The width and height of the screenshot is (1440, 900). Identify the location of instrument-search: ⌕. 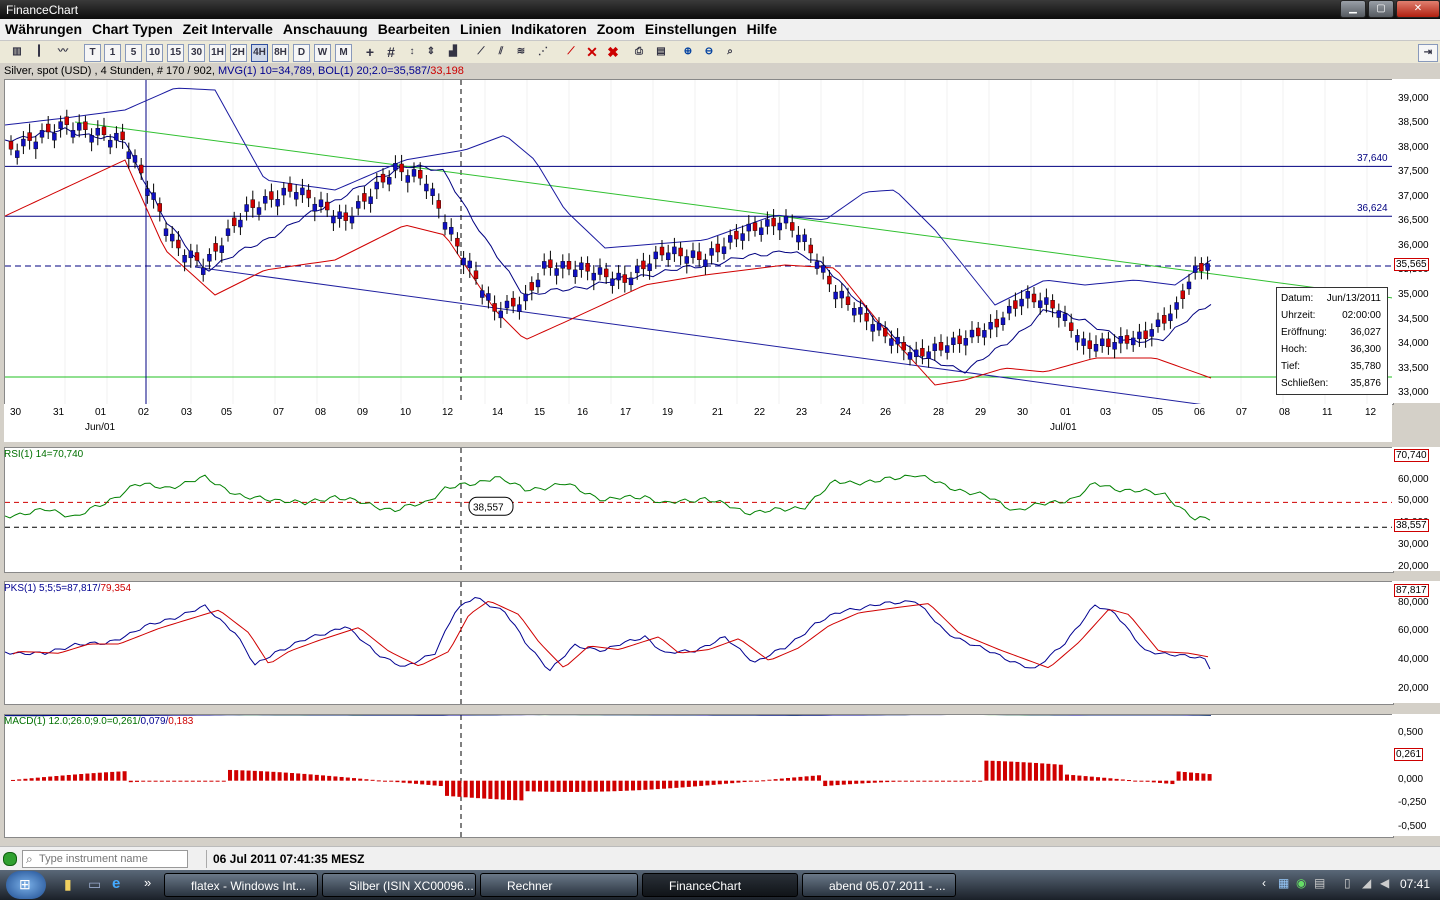
(105, 859).